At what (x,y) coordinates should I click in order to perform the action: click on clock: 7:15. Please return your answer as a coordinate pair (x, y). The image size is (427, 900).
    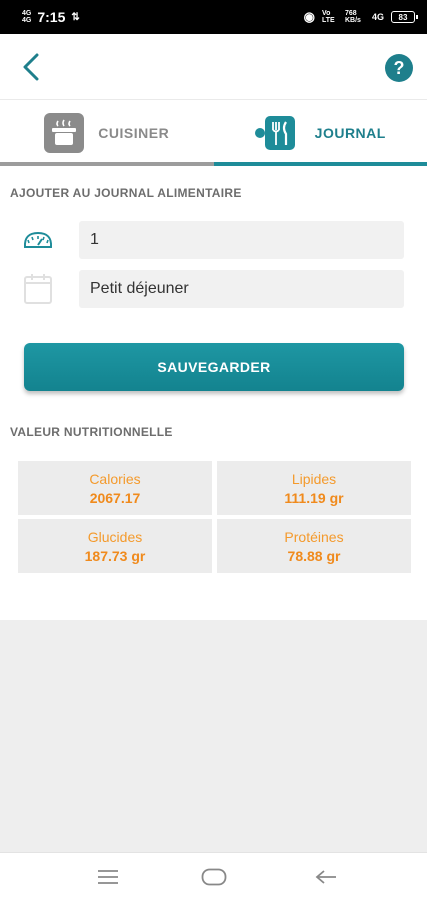
    Looking at the image, I should click on (51, 17).